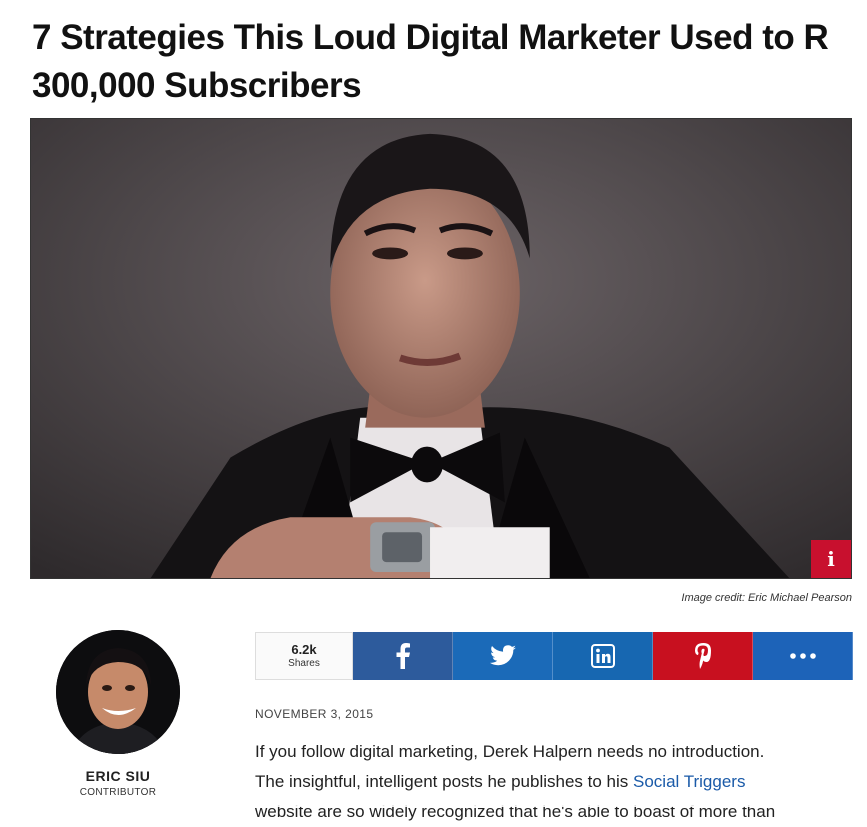 This screenshot has width=867, height=827. I want to click on share-bar, so click(603, 656).